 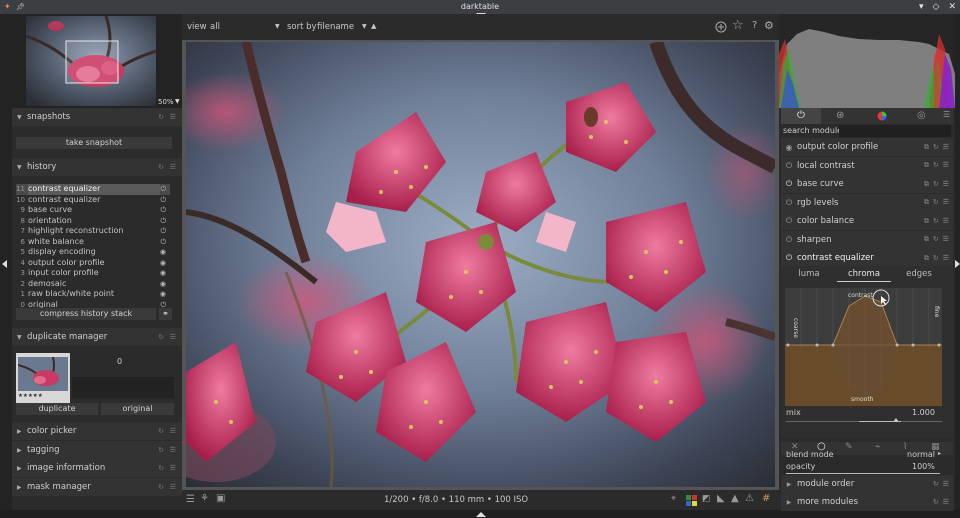 I want to click on star-icon: ☆, so click(x=738, y=25).